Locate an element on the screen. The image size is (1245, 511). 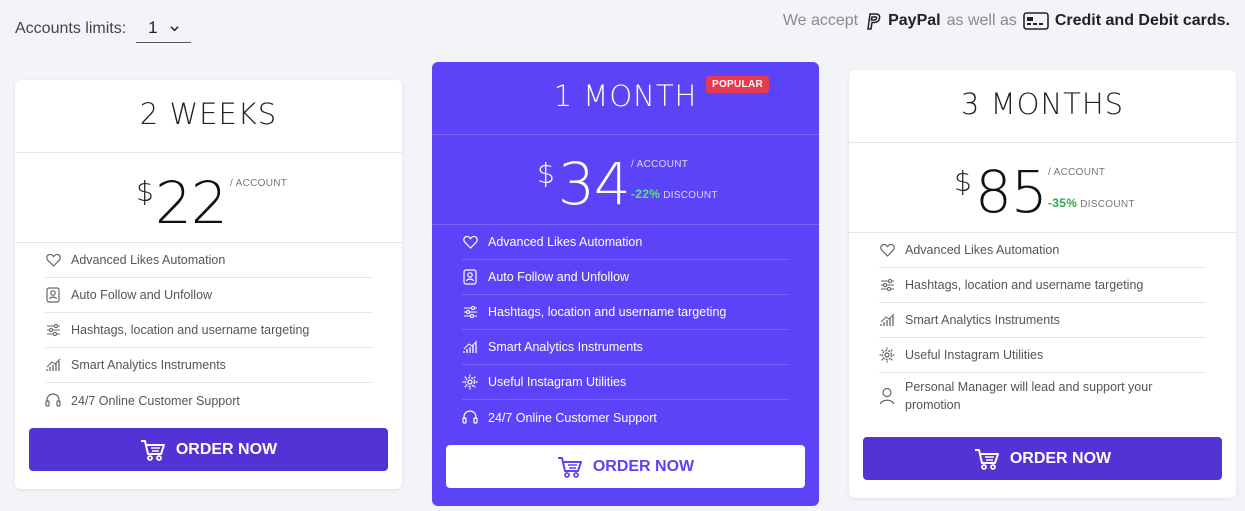
accounts-limit-value: 1 is located at coordinates (153, 27).